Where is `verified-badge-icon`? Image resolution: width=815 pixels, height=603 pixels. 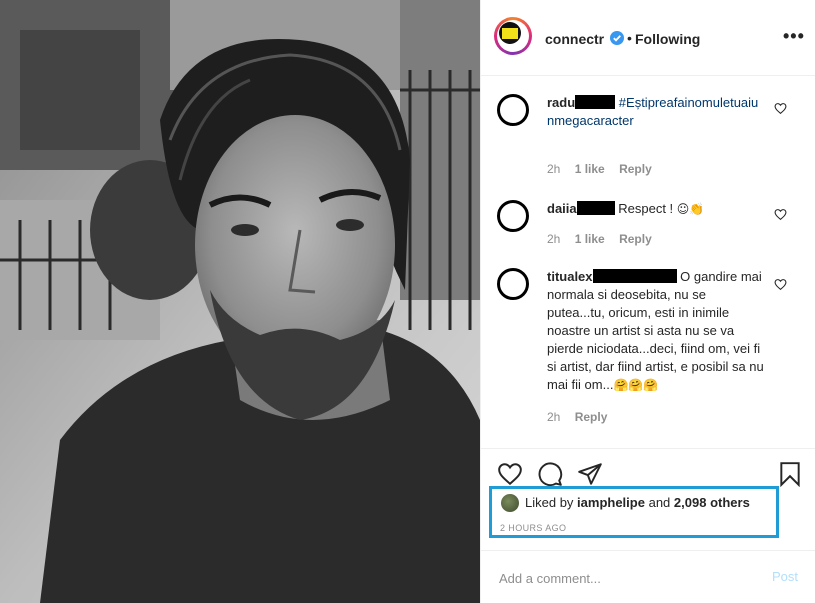 verified-badge-icon is located at coordinates (617, 38).